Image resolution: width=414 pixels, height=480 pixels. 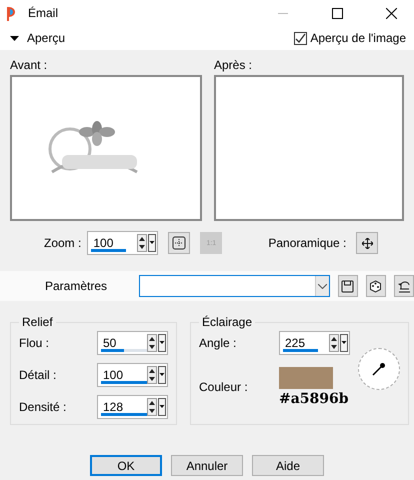 What do you see at coordinates (314, 343) in the screenshot?
I see `spin-field: 225` at bounding box center [314, 343].